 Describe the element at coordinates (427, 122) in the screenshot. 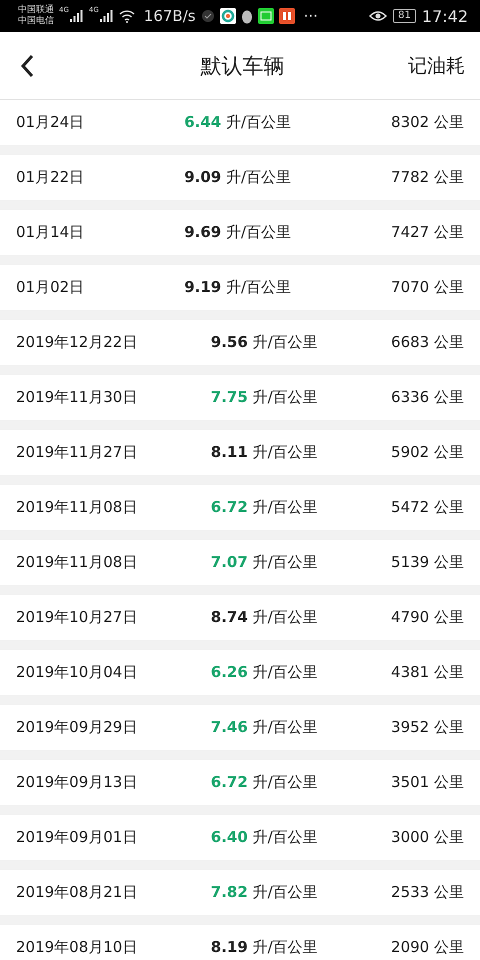

I see `odometer-reading: 8302 公里` at that location.